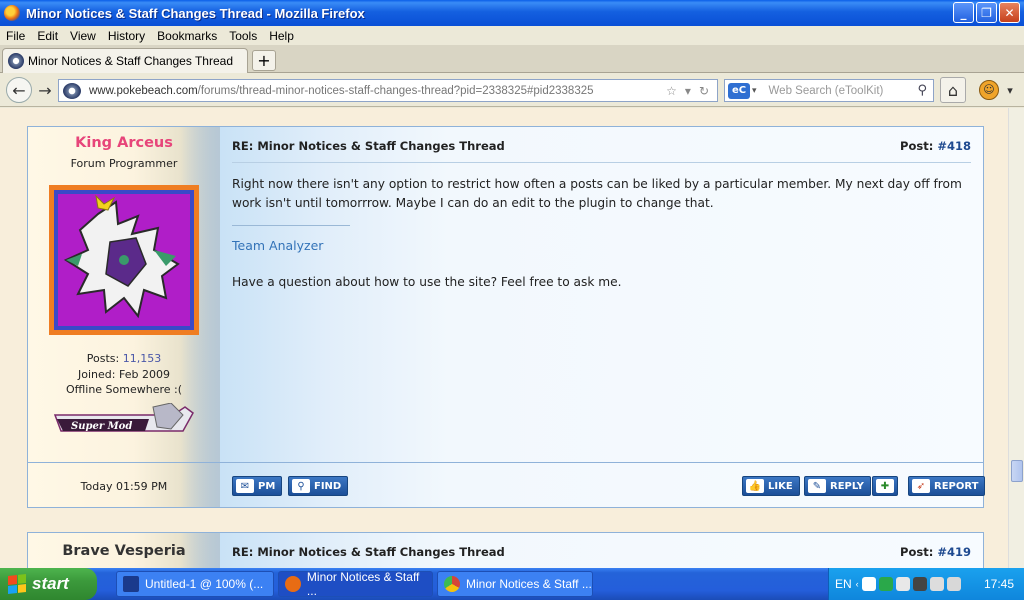 The width and height of the screenshot is (1024, 600). I want to click on new-tab-button: +, so click(264, 60).